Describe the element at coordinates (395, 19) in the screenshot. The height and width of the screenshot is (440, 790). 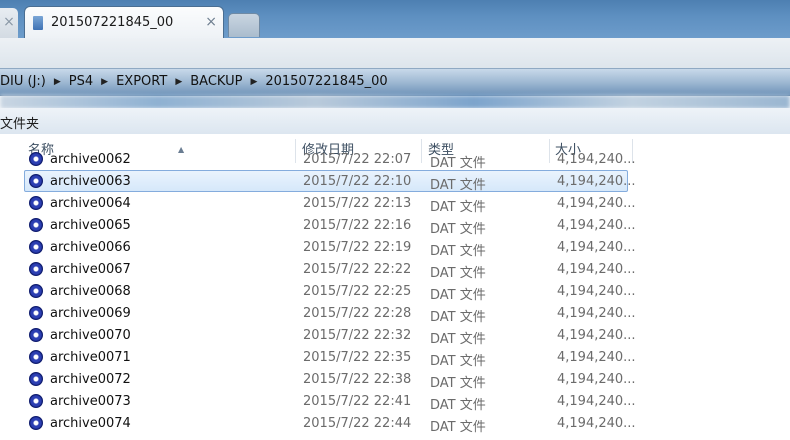
I see `tab-strip: × 201507221845_00 ×` at that location.